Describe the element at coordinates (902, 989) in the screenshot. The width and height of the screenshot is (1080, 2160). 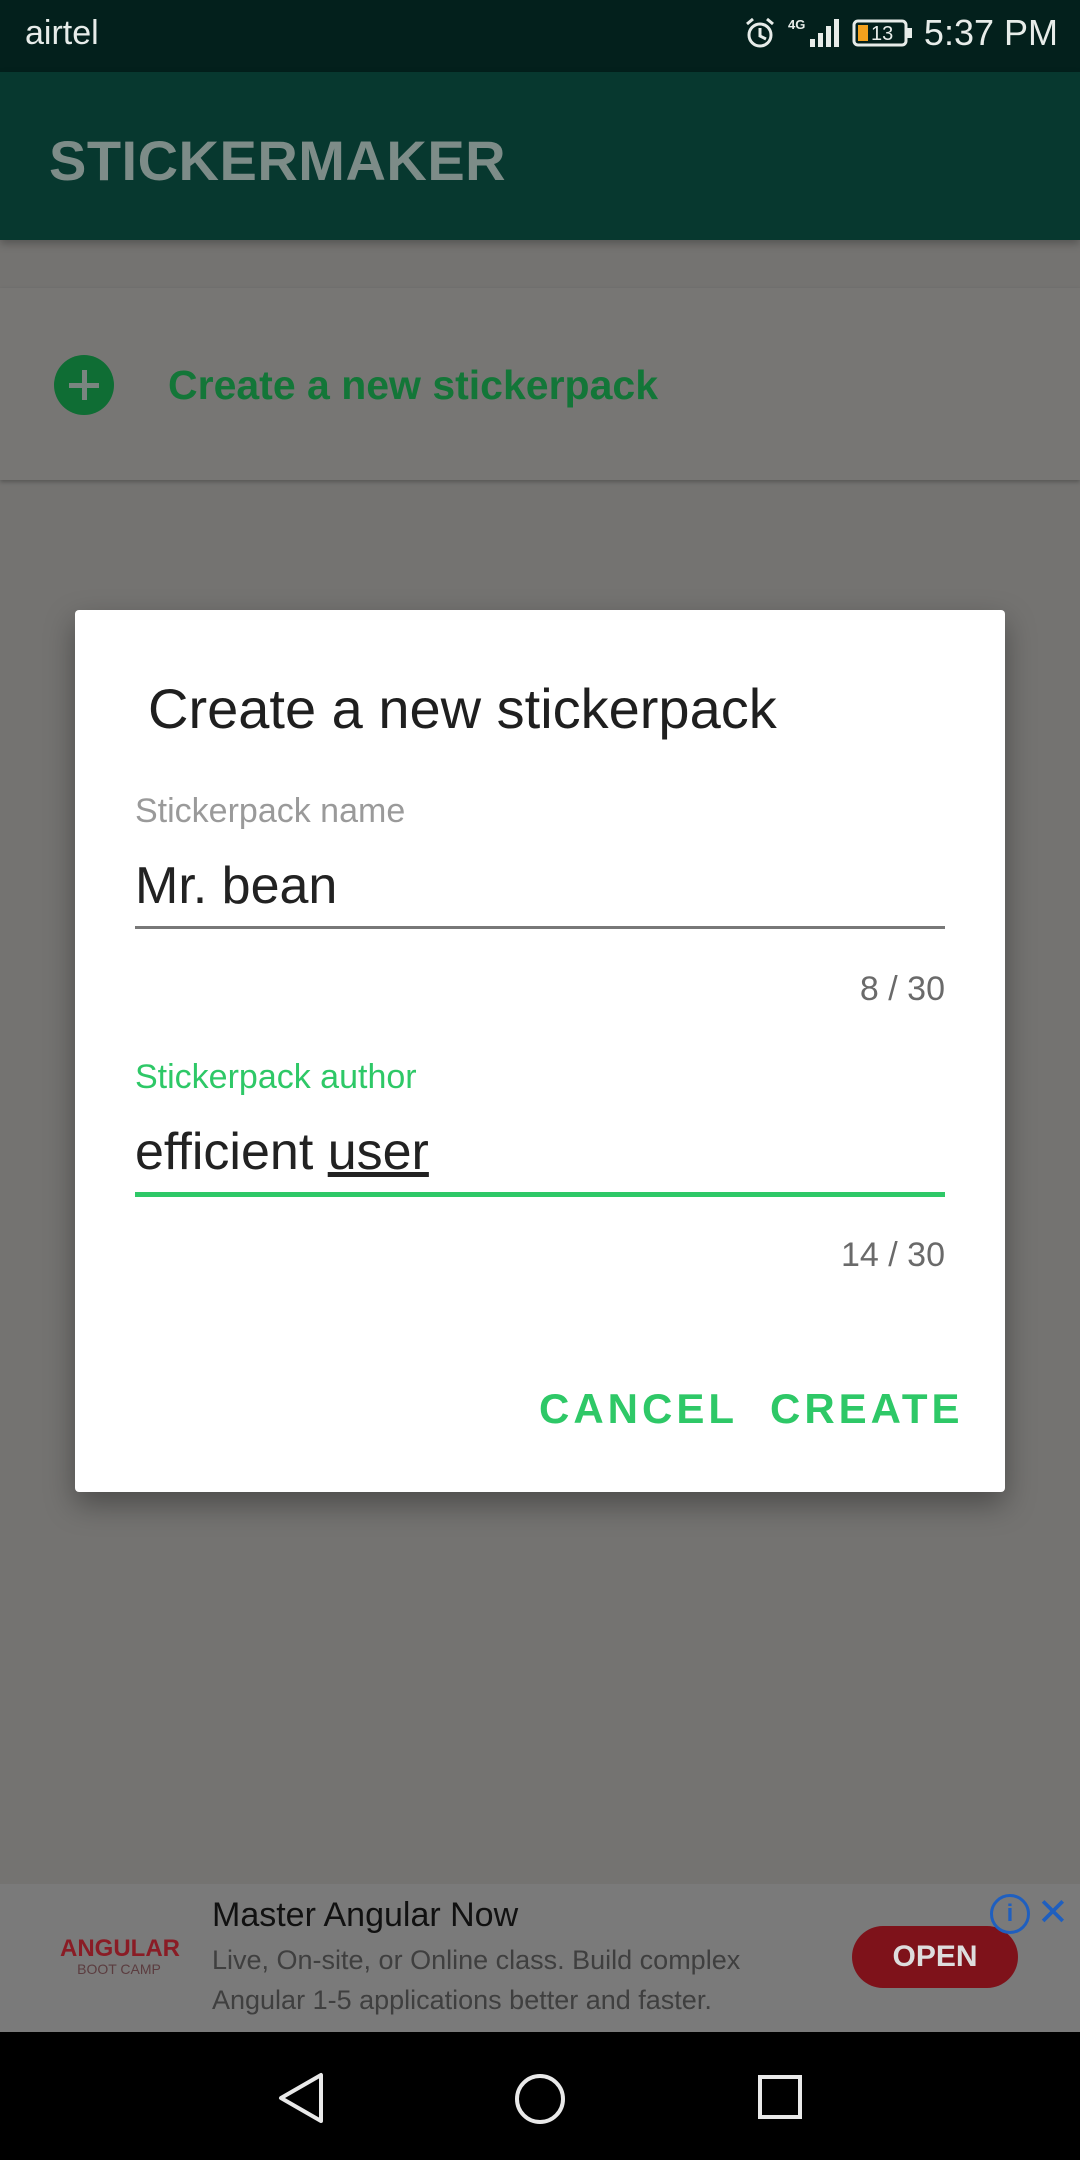
I see `stickerpack-name-counter: 8 / 30` at that location.